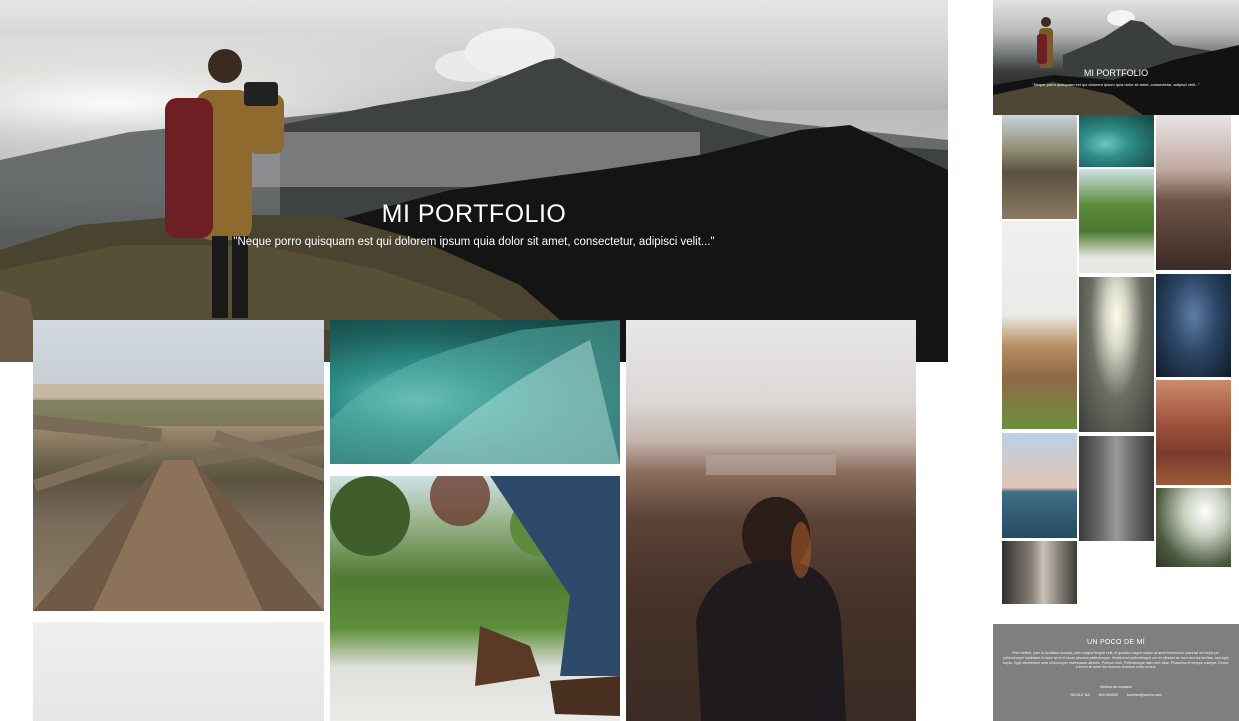  Describe the element at coordinates (178, 465) in the screenshot. I see `boardwalk-photo` at that location.